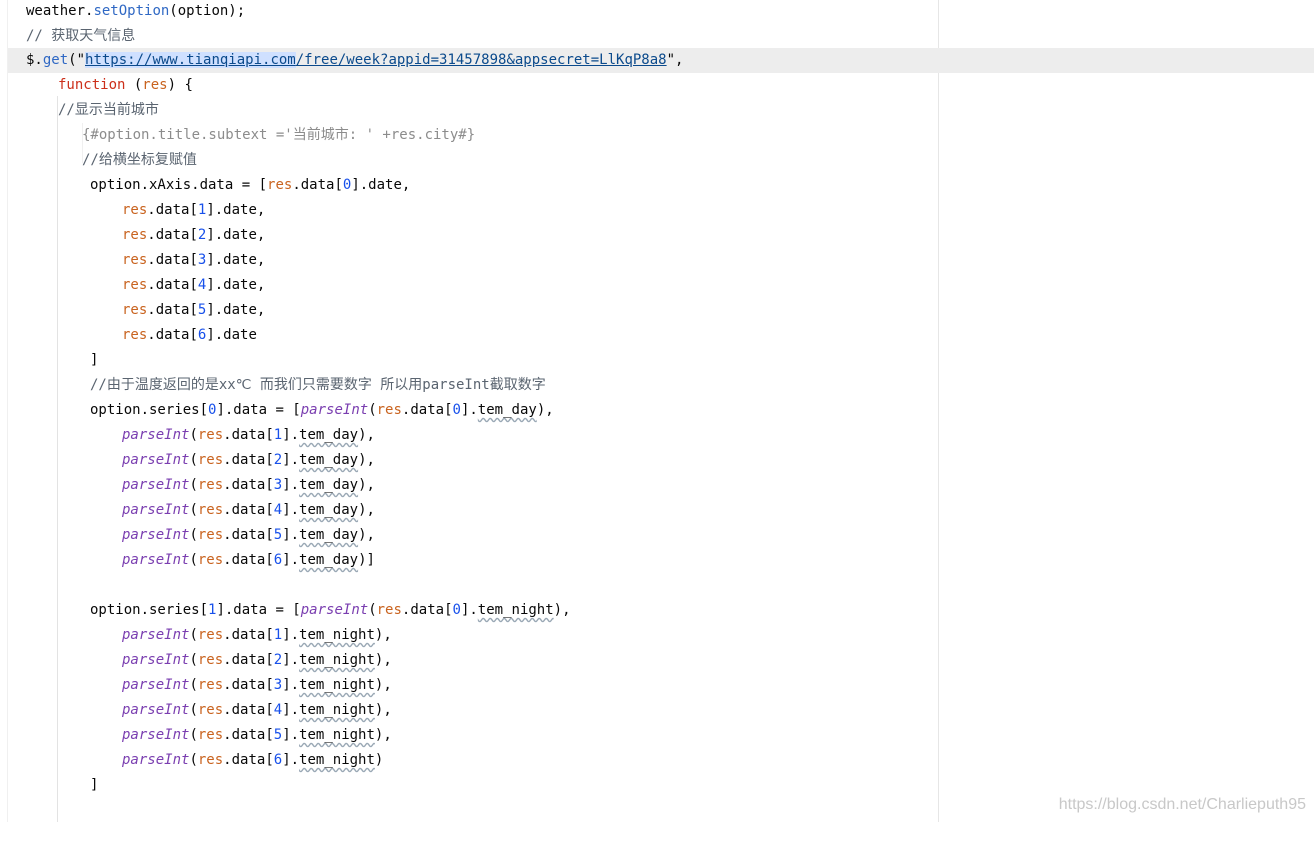 Image resolution: width=1314 pixels, height=848 pixels. I want to click on code-comment: // 获取天气信息, so click(81, 36).